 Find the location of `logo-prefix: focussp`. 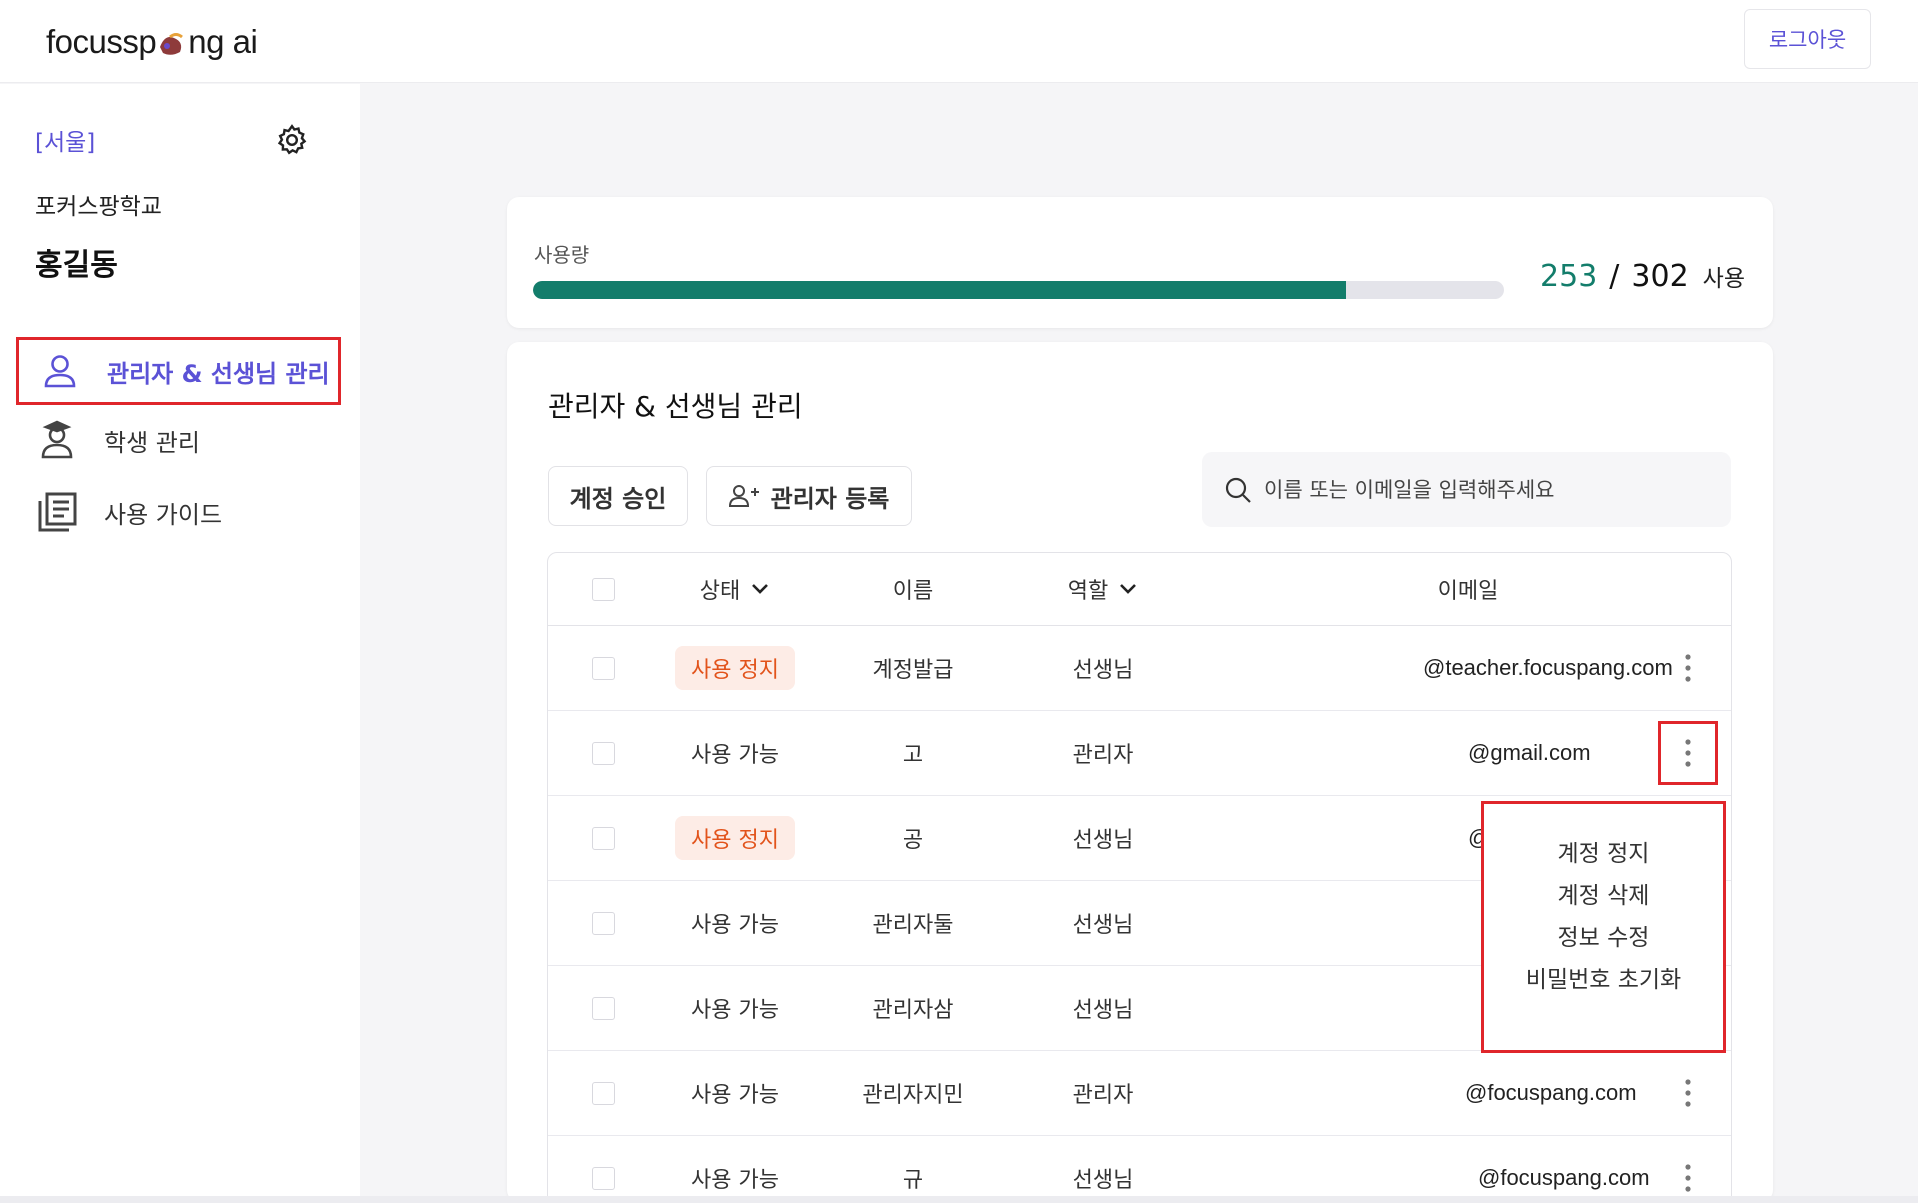

logo-prefix: focussp is located at coordinates (101, 42).